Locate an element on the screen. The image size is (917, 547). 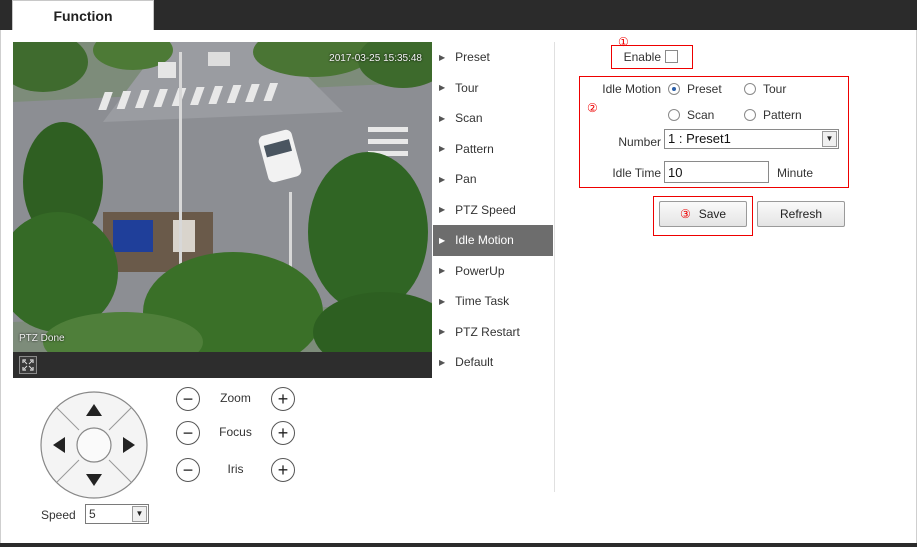
fullscreen-button is located at coordinates (28, 365).